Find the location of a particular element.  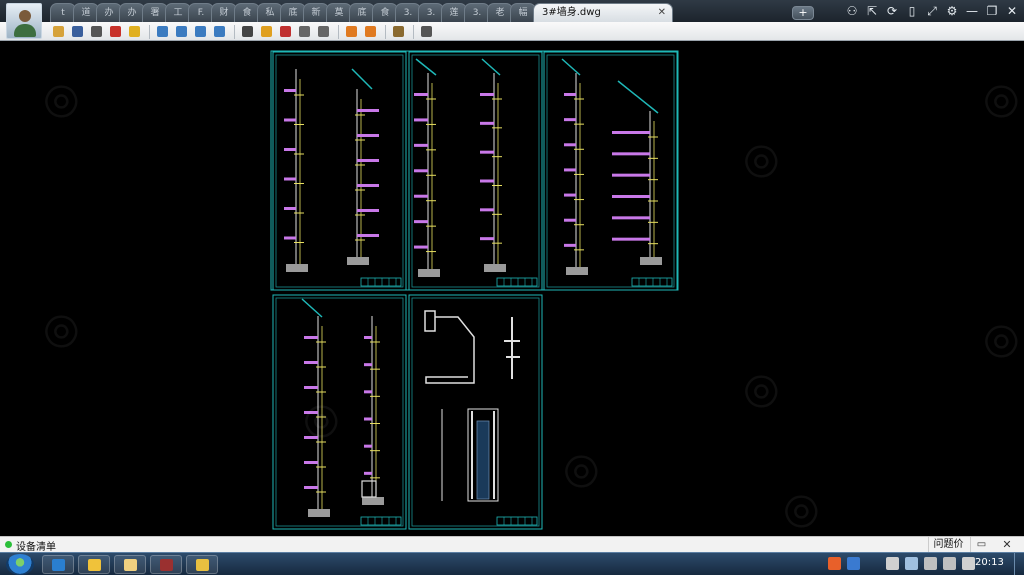

window-controls: ⚇ ⇱ ⟳ ▯ ⤢ ⚙ — ❐ ✕ is located at coordinates (932, 11).